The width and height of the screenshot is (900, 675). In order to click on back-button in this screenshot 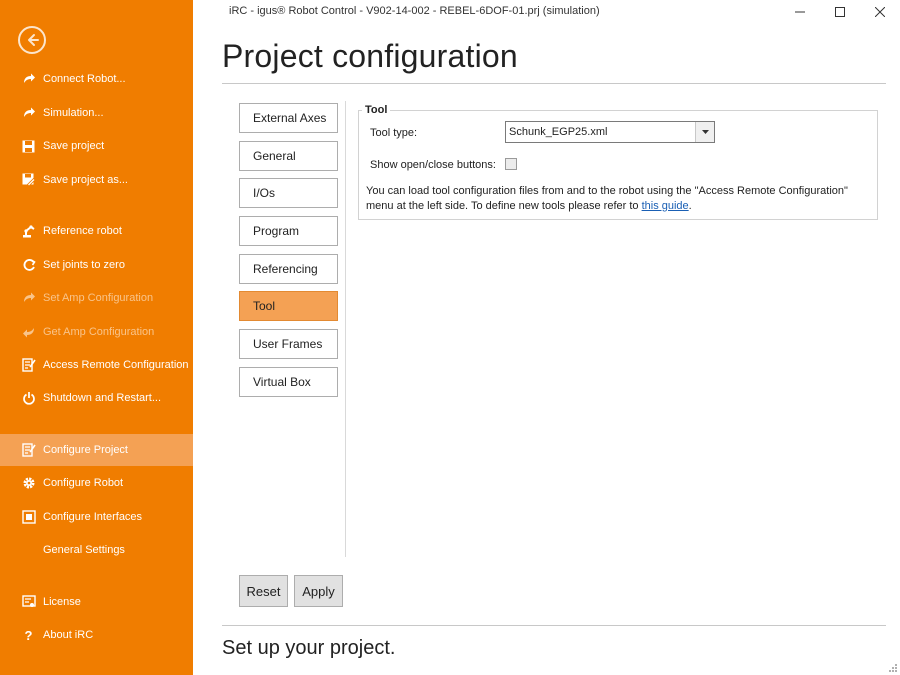, I will do `click(32, 40)`.